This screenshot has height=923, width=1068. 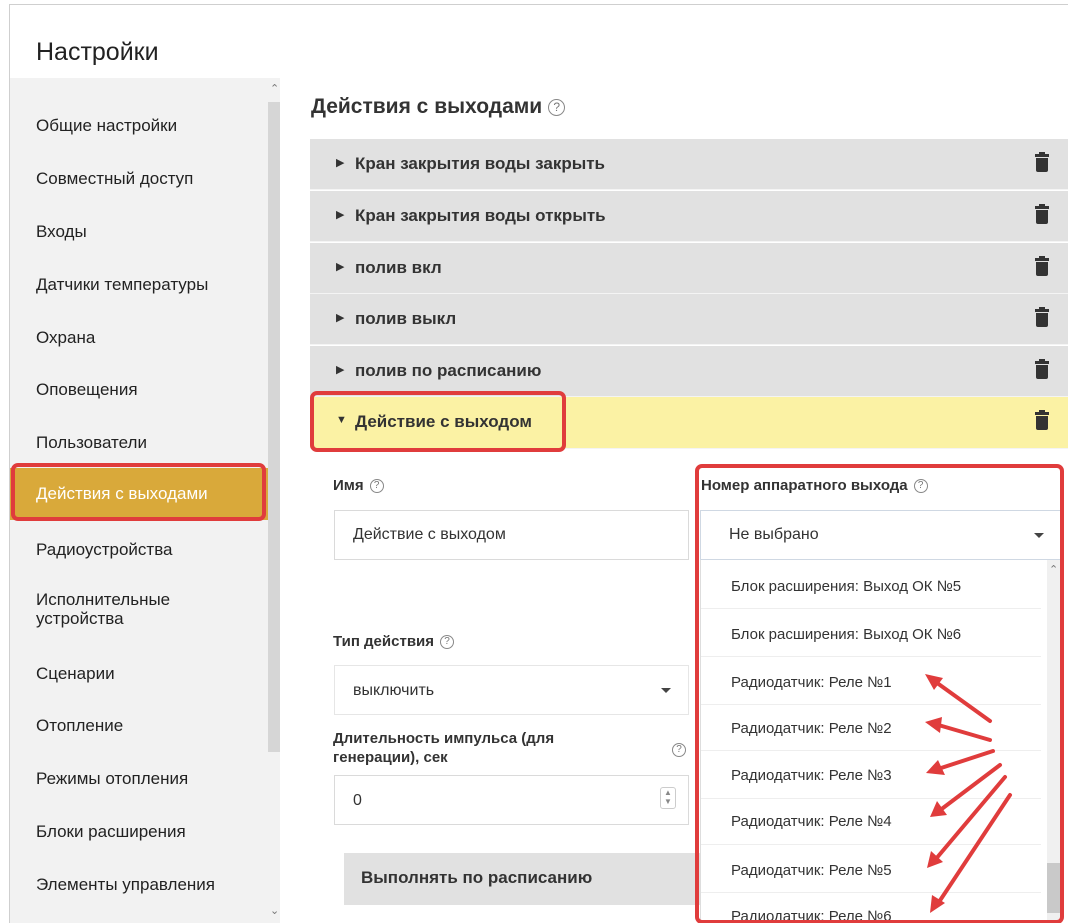 I want to click on sidebar-item-temp-sensors: Датчики температуры, so click(x=139, y=285).